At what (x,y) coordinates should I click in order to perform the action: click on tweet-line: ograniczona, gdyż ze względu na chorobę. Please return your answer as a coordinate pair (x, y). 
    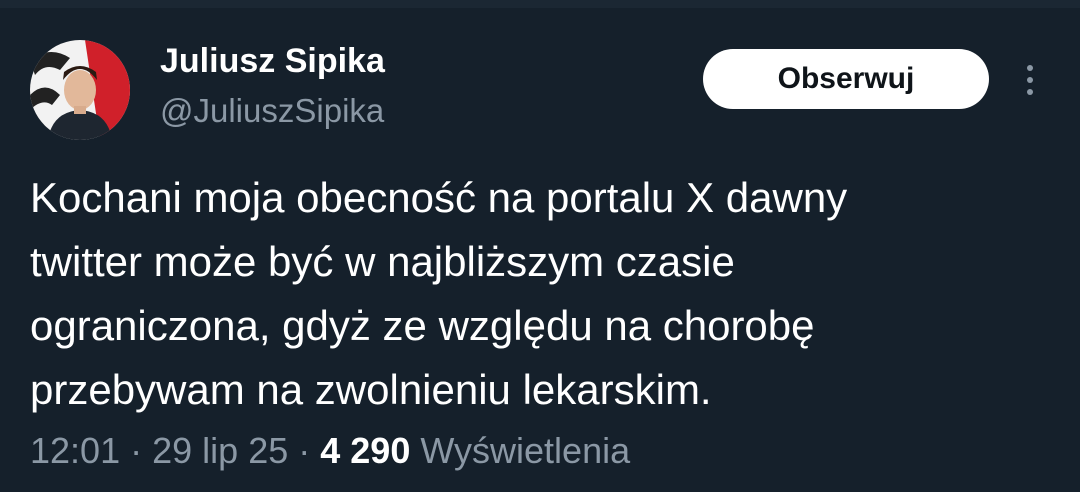
    Looking at the image, I should click on (422, 325).